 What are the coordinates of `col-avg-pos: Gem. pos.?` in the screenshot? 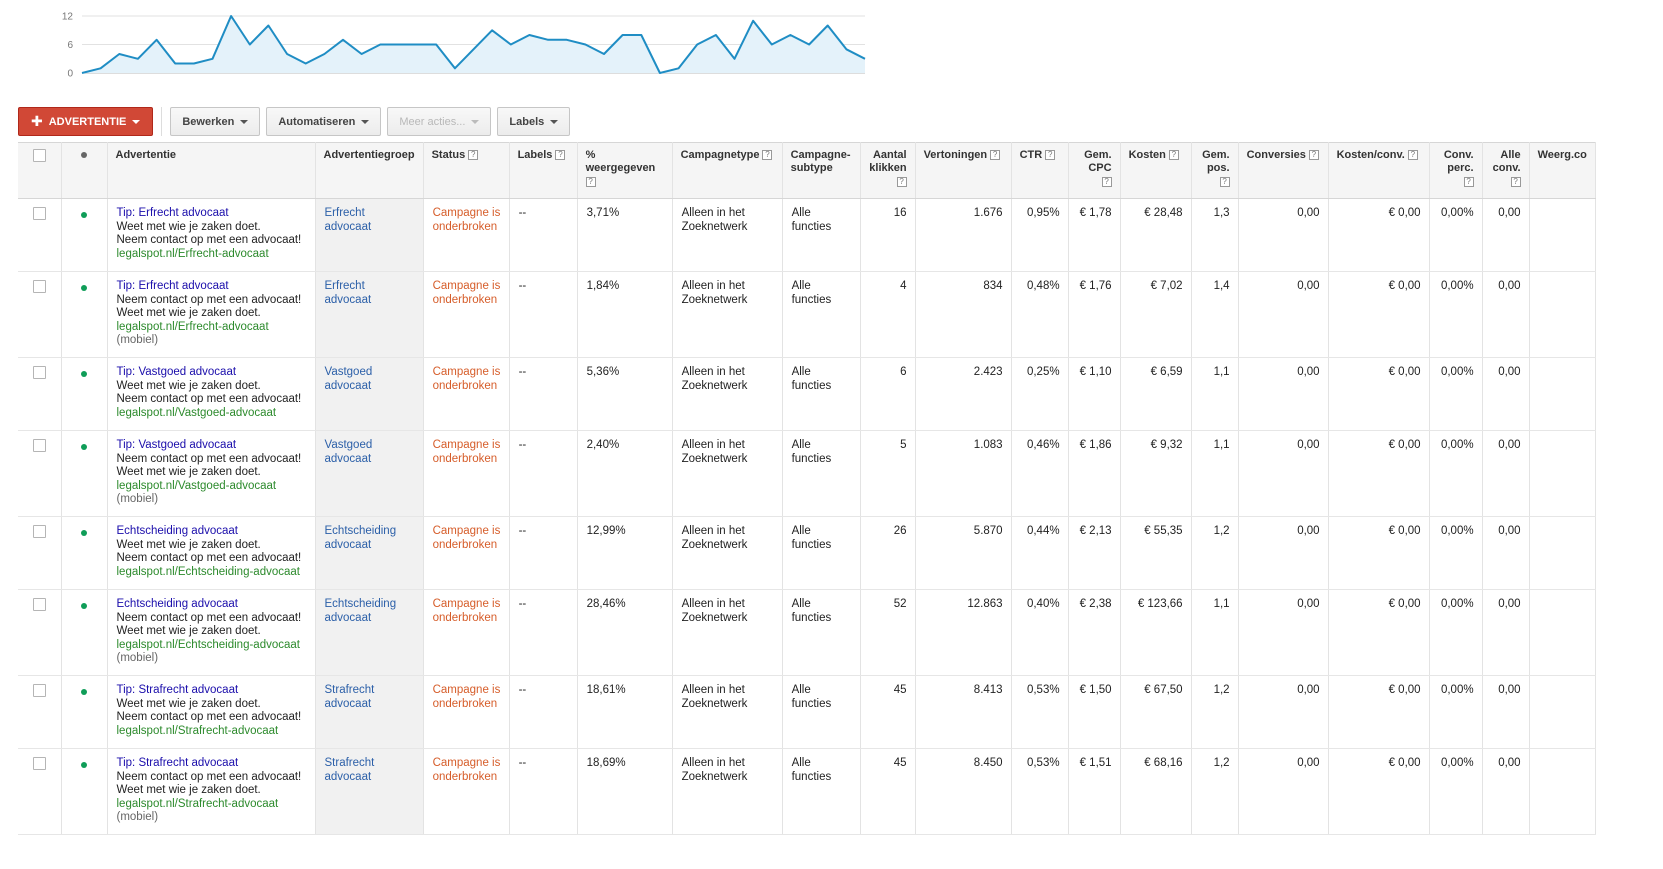 It's located at (1215, 170).